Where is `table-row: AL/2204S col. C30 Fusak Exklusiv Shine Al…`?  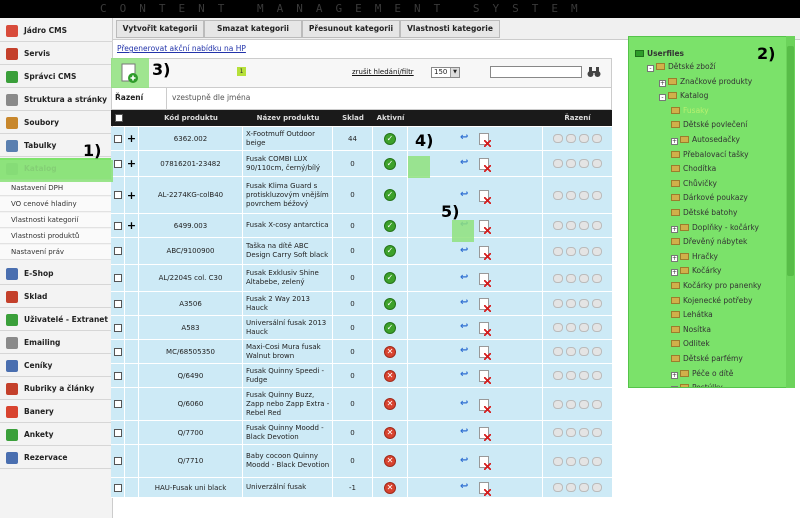
table-row: AL/2204S col. C30 Fusak Exklusiv Shine Al… is located at coordinates (361, 278).